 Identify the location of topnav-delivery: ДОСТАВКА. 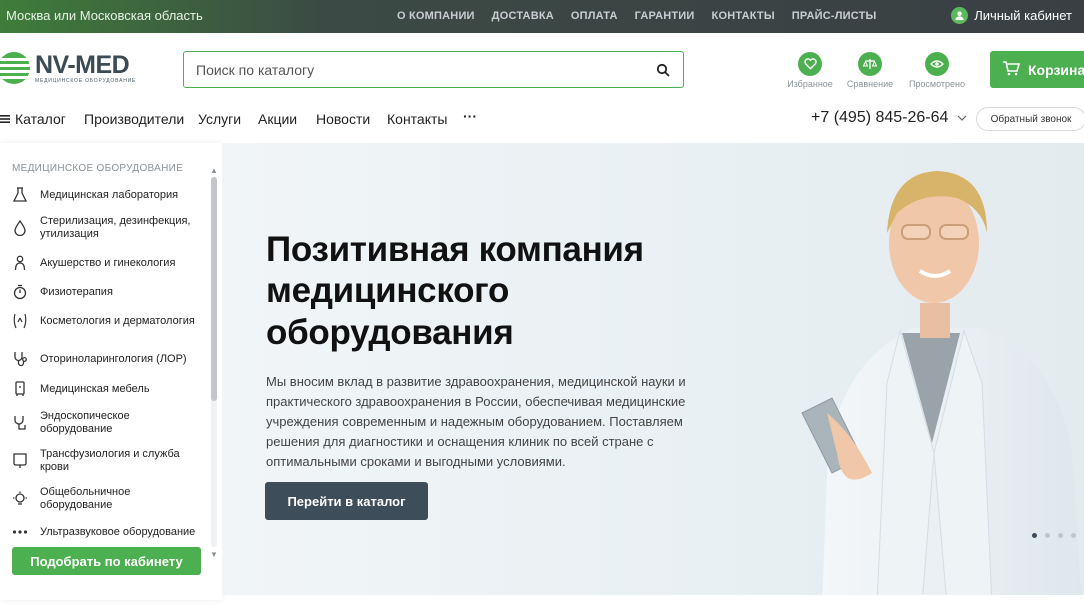
(523, 16).